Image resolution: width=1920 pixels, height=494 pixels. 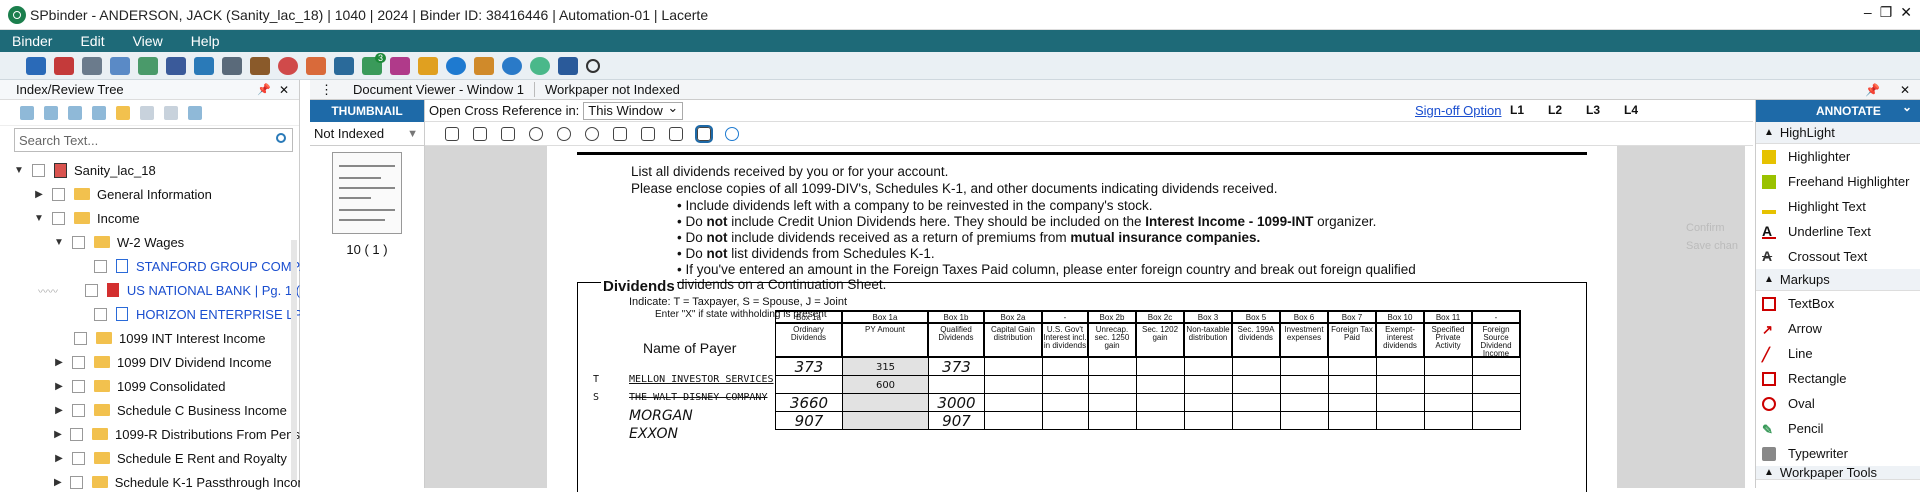 What do you see at coordinates (592, 133) in the screenshot?
I see `refresh-icon` at bounding box center [592, 133].